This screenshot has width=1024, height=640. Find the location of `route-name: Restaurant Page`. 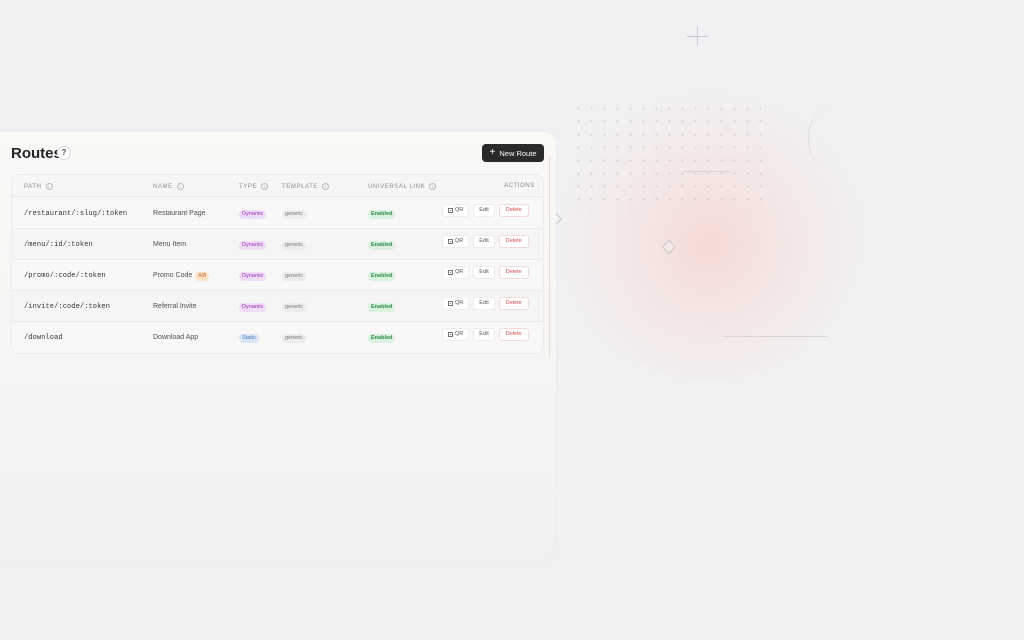

route-name: Restaurant Page is located at coordinates (179, 213).